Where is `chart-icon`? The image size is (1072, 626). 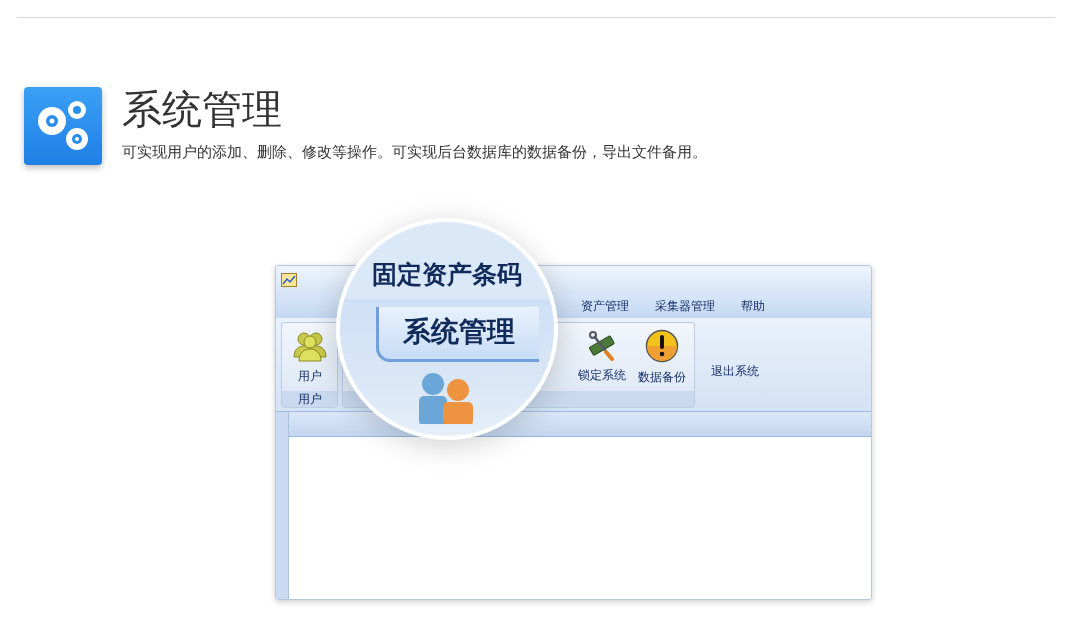
chart-icon is located at coordinates (289, 280).